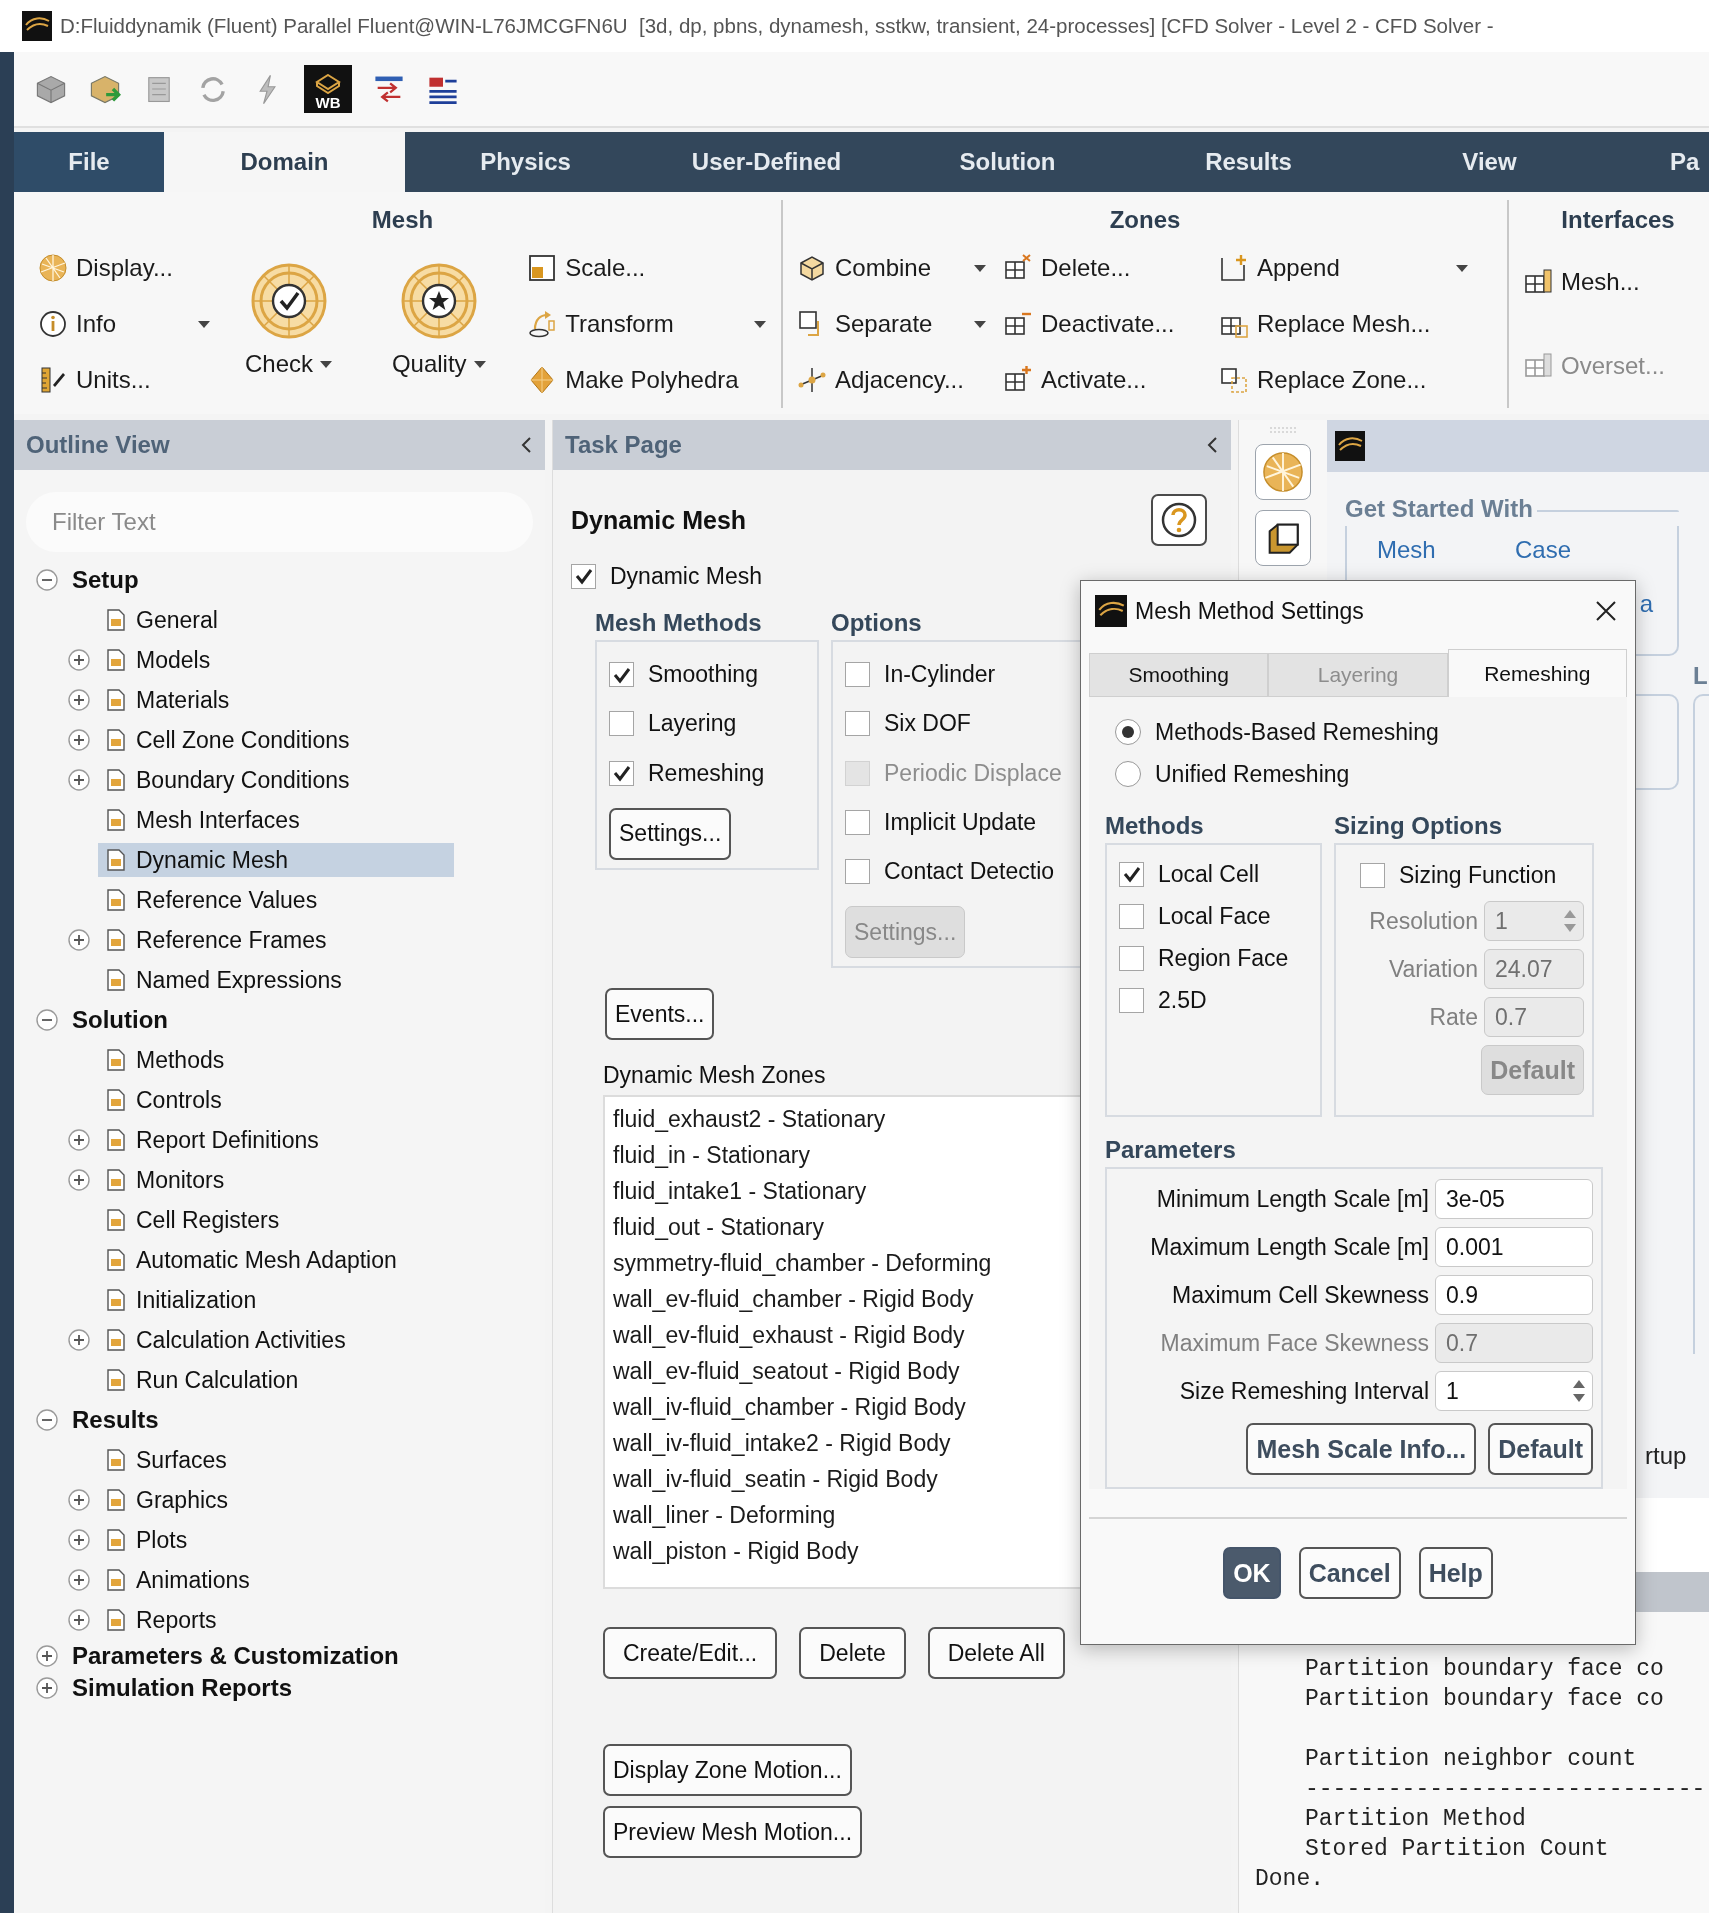  What do you see at coordinates (276, 1540) in the screenshot?
I see `tree-item: Plots` at bounding box center [276, 1540].